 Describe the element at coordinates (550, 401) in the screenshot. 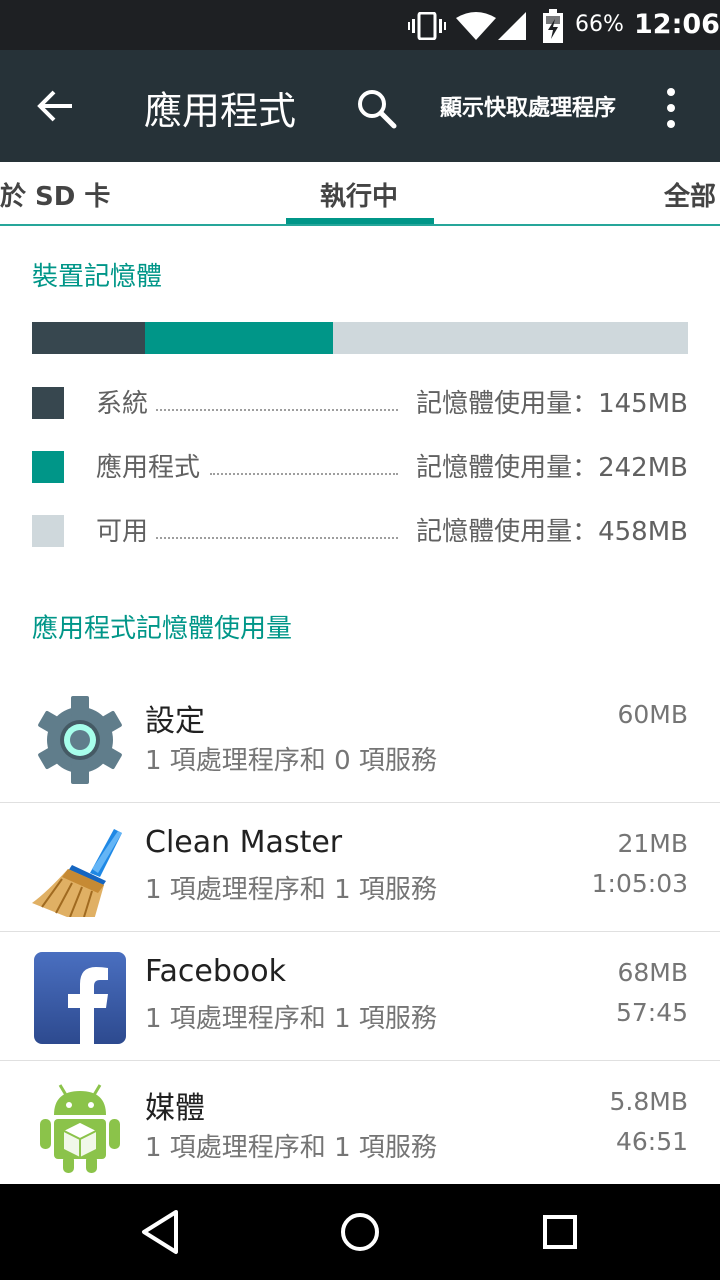

I see `legend-value: 記憶體使用量：145MB` at that location.